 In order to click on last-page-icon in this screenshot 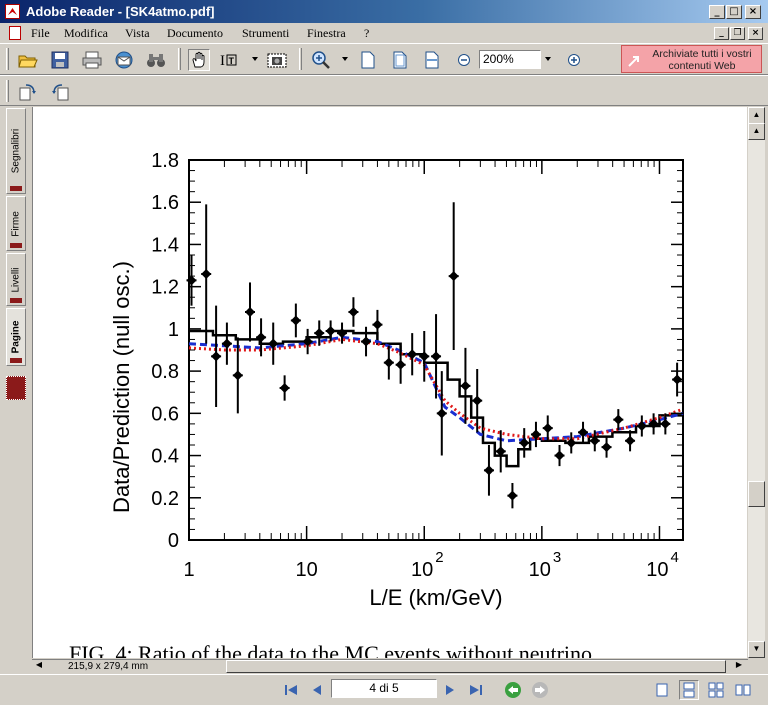, I will do `click(476, 690)`.